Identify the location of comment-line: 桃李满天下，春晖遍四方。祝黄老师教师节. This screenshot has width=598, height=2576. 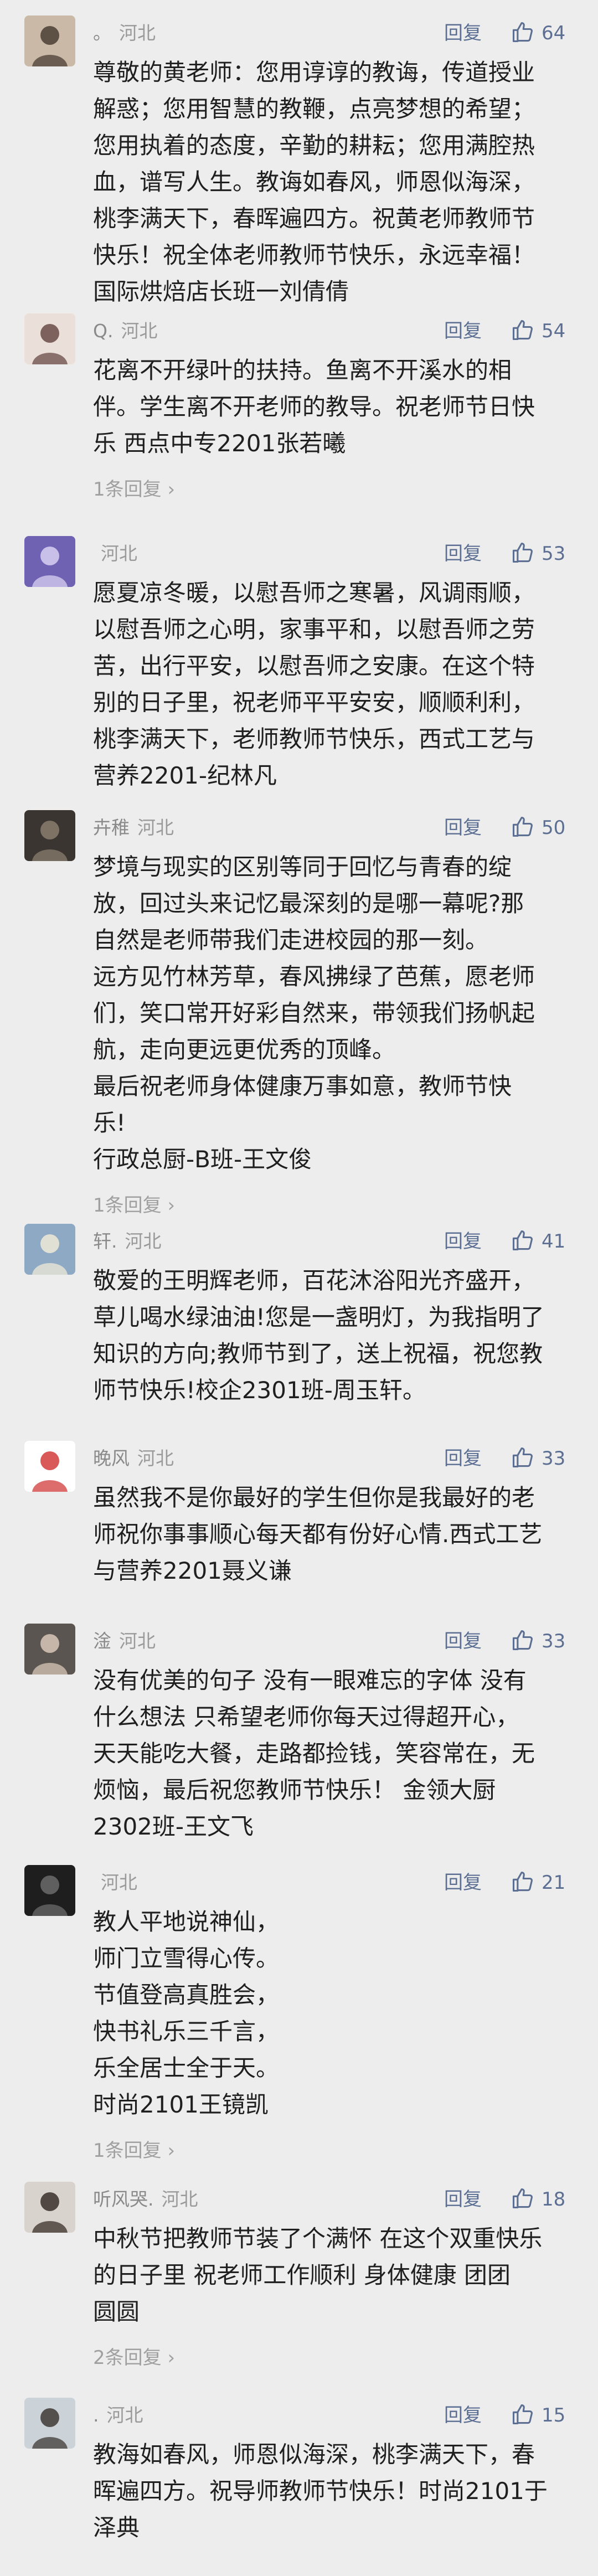
(314, 218).